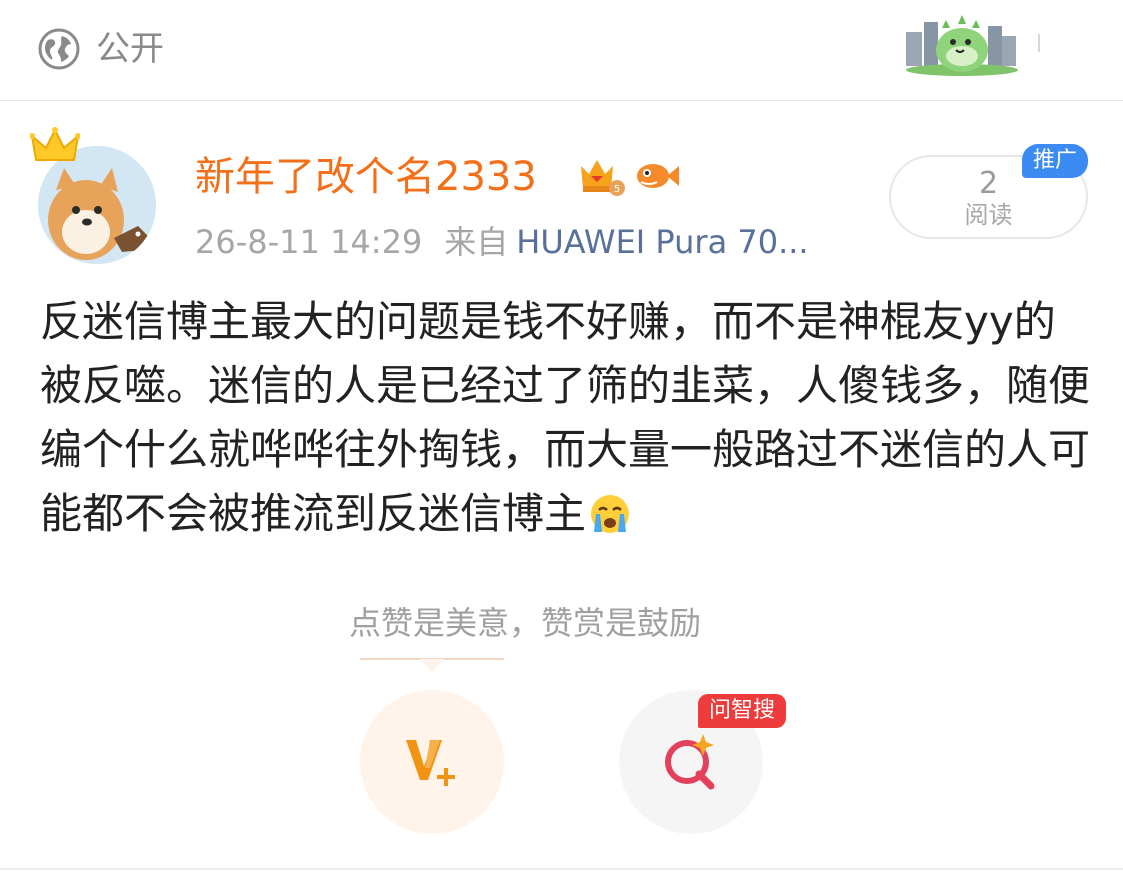 Image resolution: width=1123 pixels, height=872 pixels. I want to click on member-badges: 5, so click(629, 176).